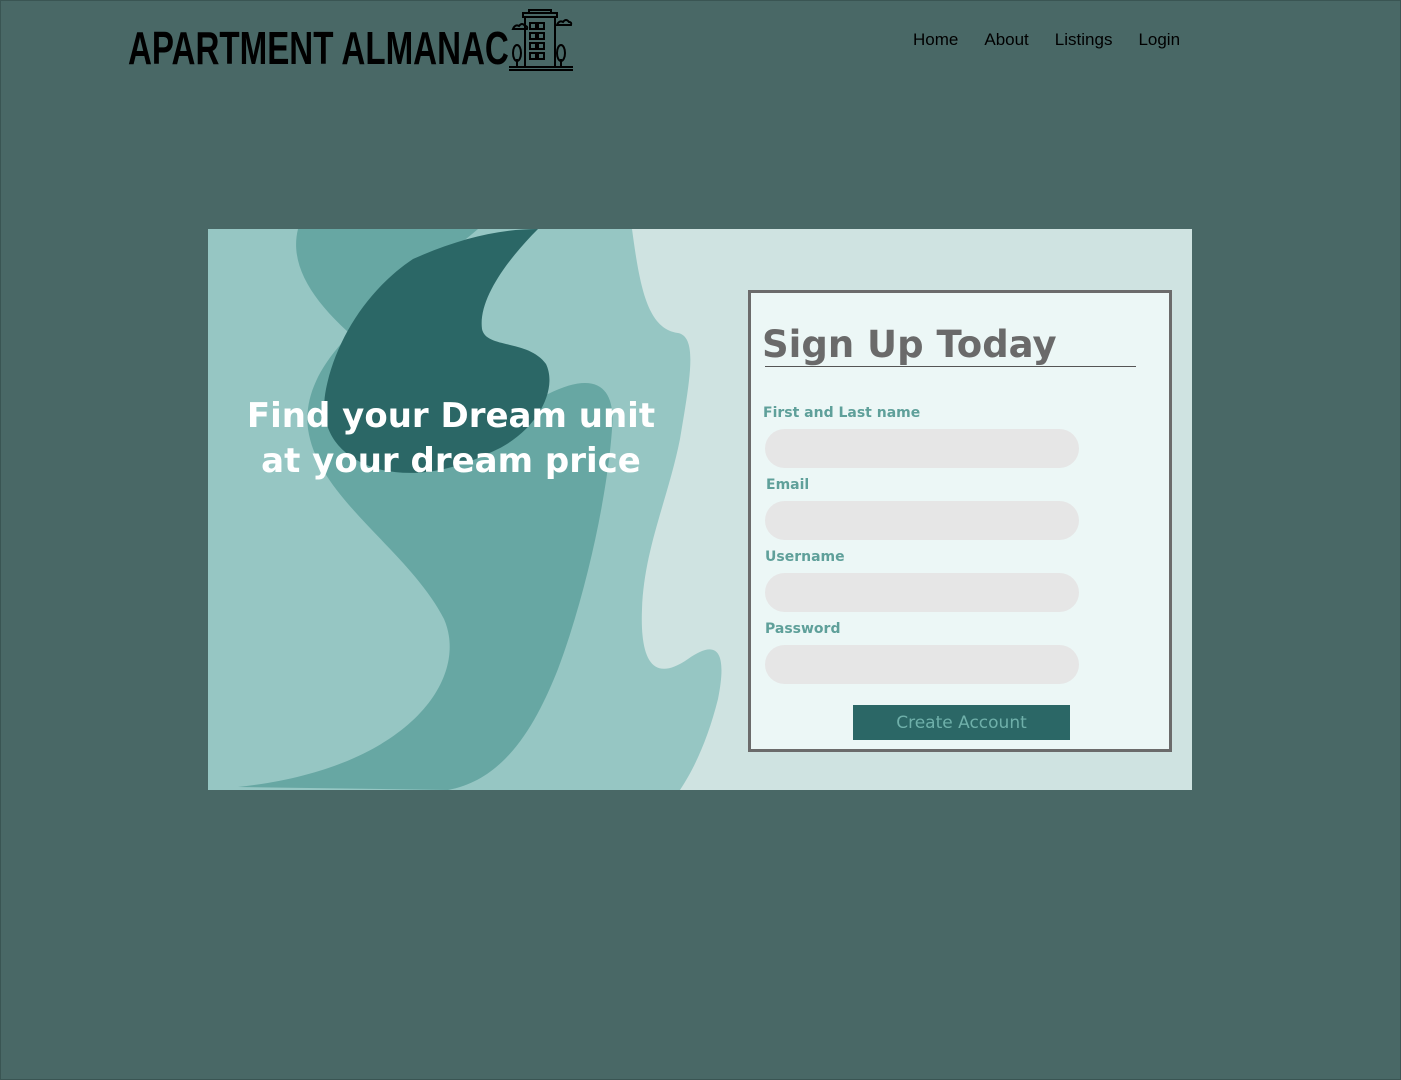 This screenshot has width=1401, height=1080. I want to click on nav-home-link: Home, so click(935, 40).